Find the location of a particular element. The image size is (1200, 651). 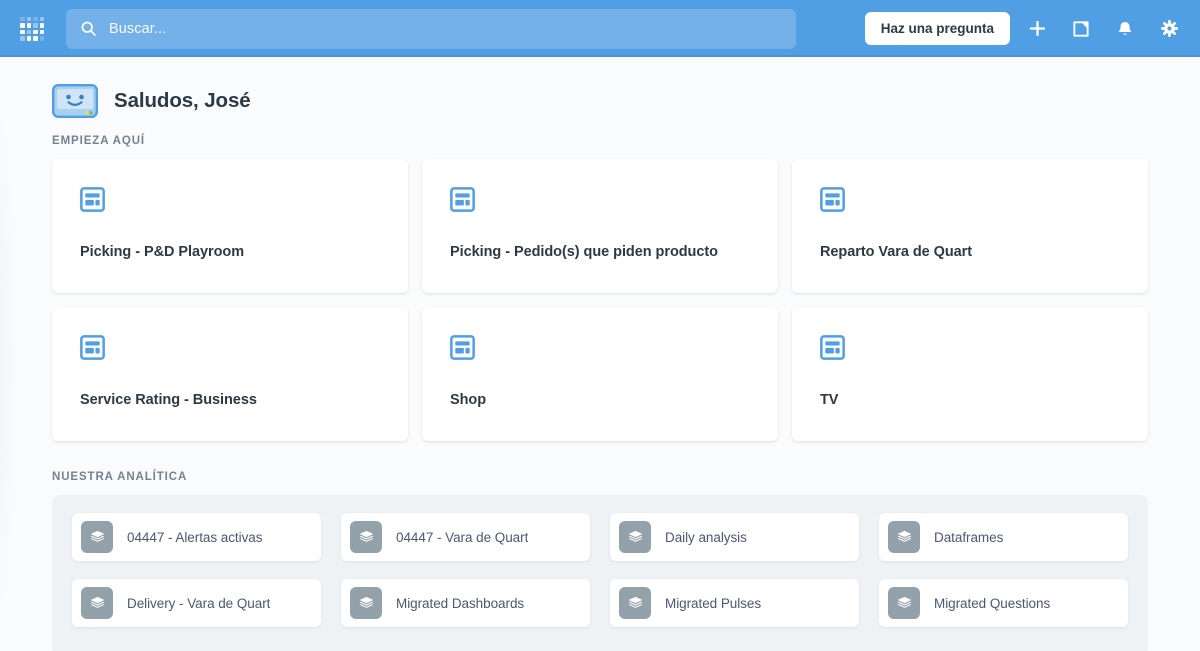

collection-item-label: Migrated Dashboards is located at coordinates (460, 603).